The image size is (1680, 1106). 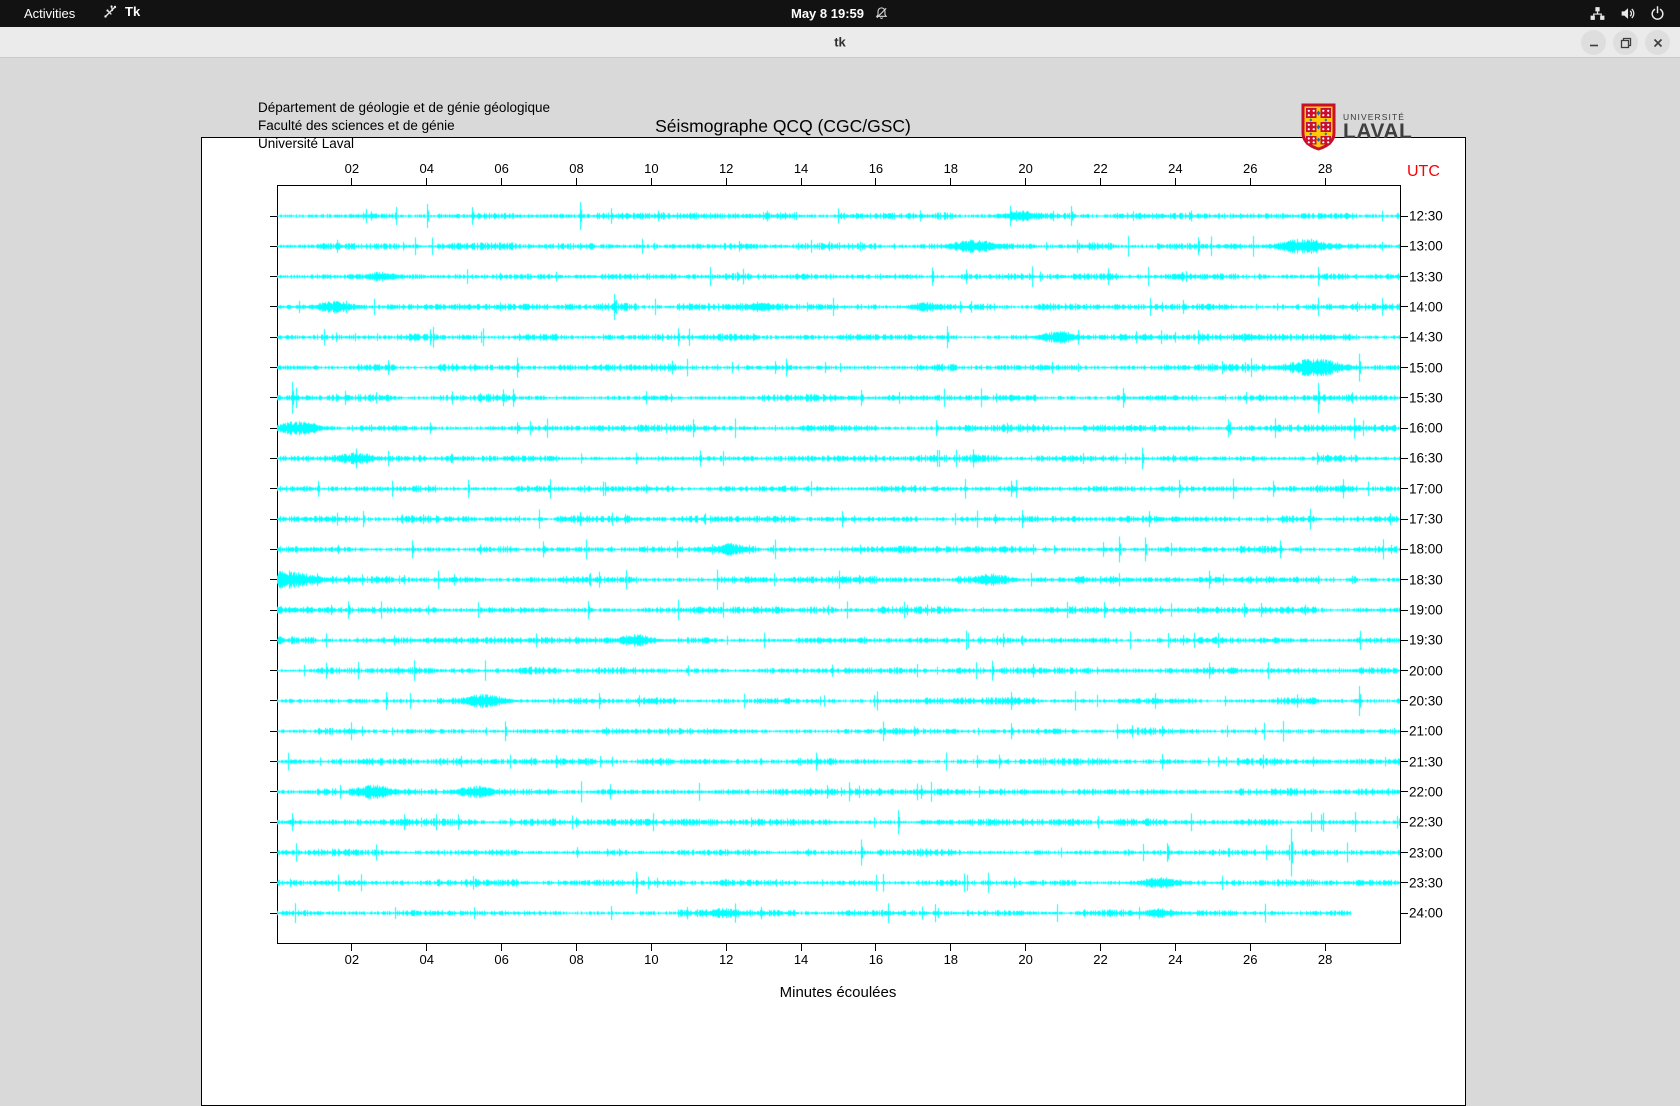 What do you see at coordinates (110, 11) in the screenshot?
I see `tk-icon` at bounding box center [110, 11].